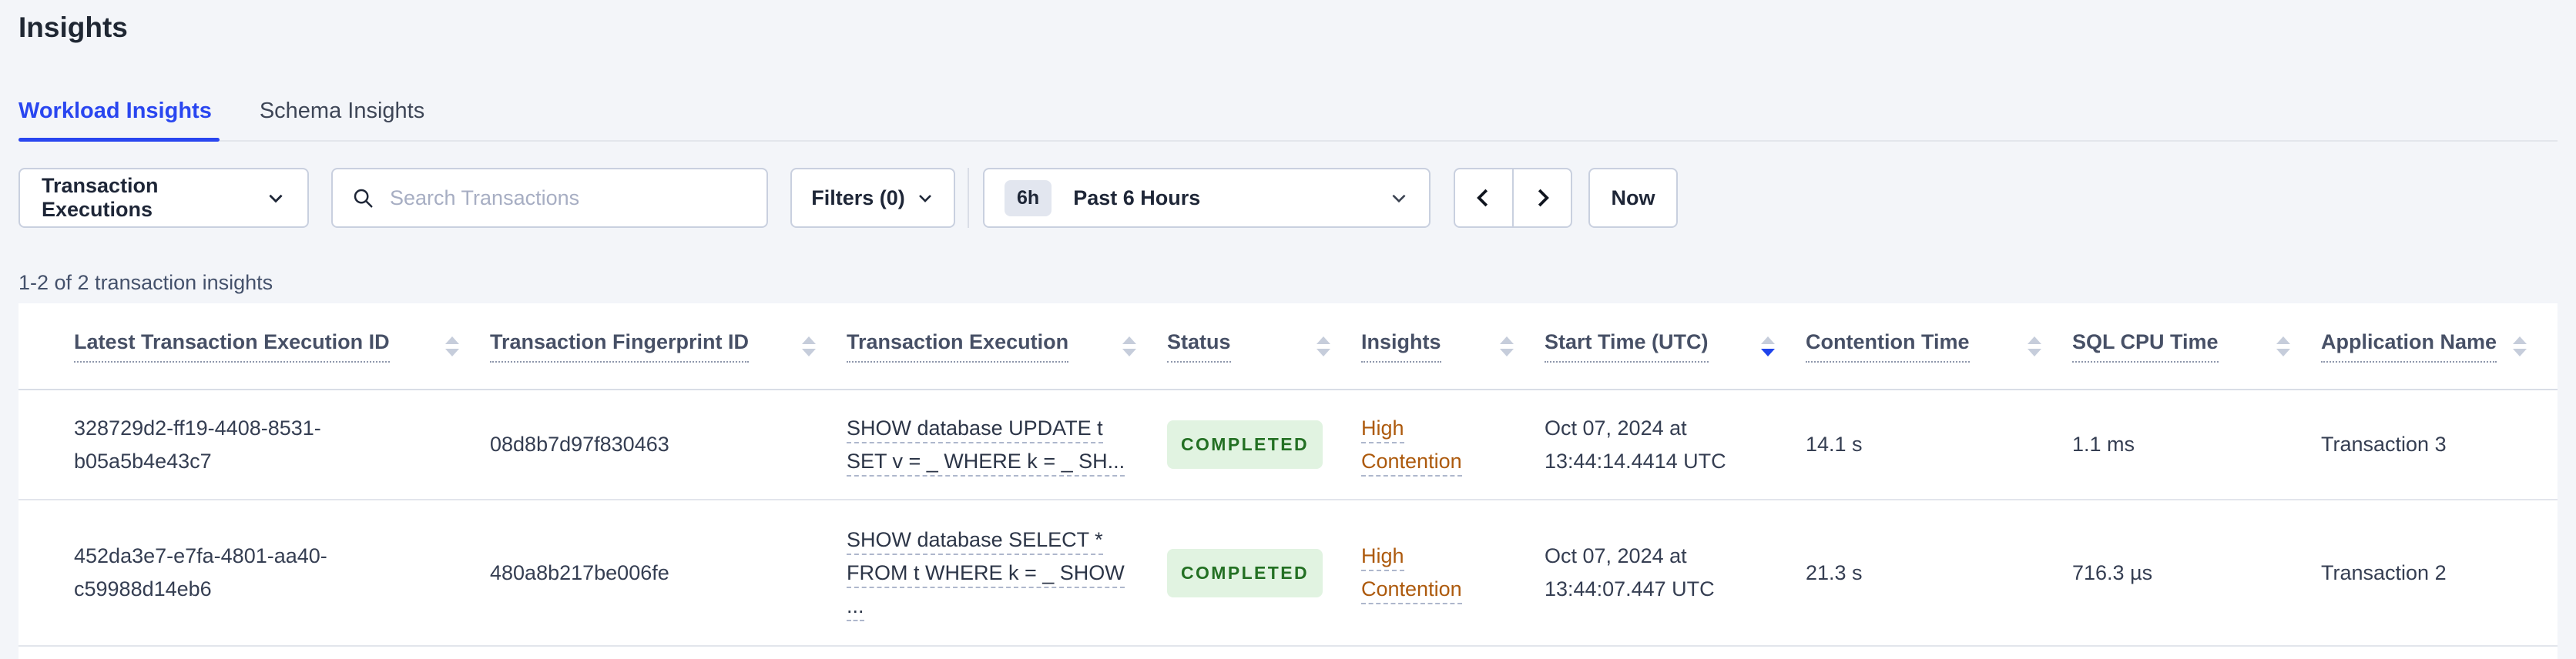 This screenshot has width=2576, height=659. What do you see at coordinates (73, 27) in the screenshot?
I see `page-title: Insights` at bounding box center [73, 27].